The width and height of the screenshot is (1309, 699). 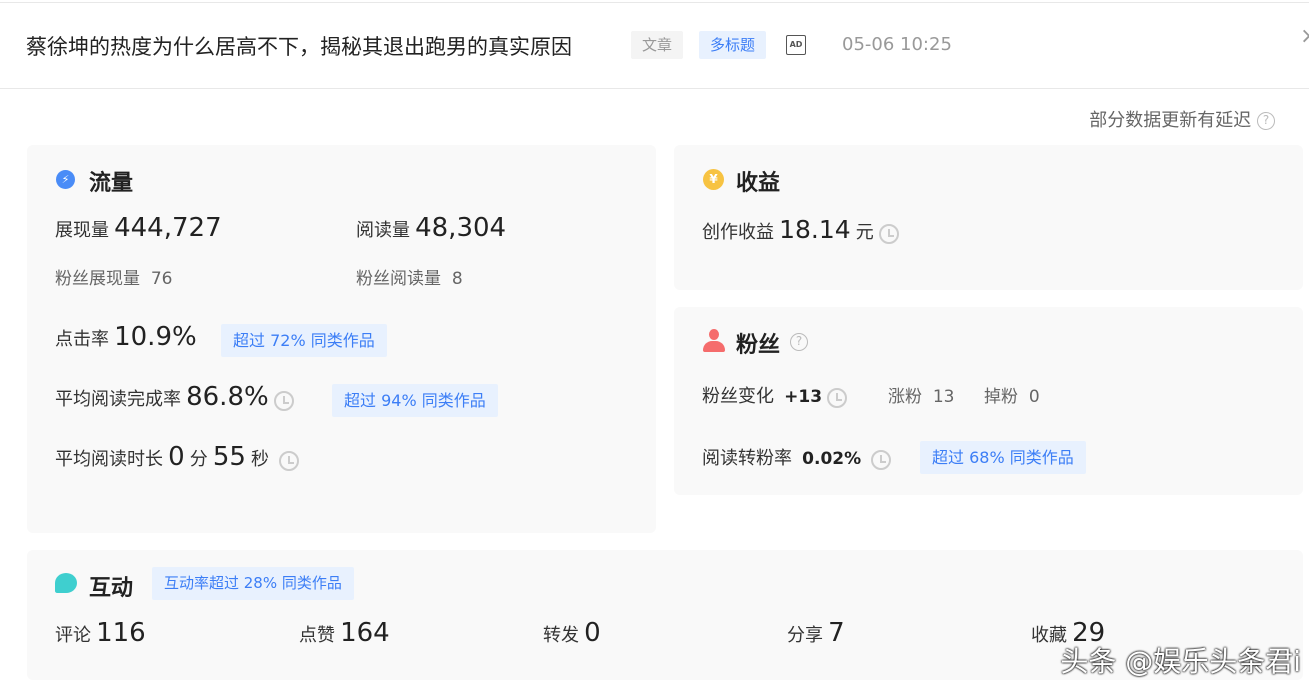 I want to click on fans-gain-value: 13, so click(x=943, y=397).